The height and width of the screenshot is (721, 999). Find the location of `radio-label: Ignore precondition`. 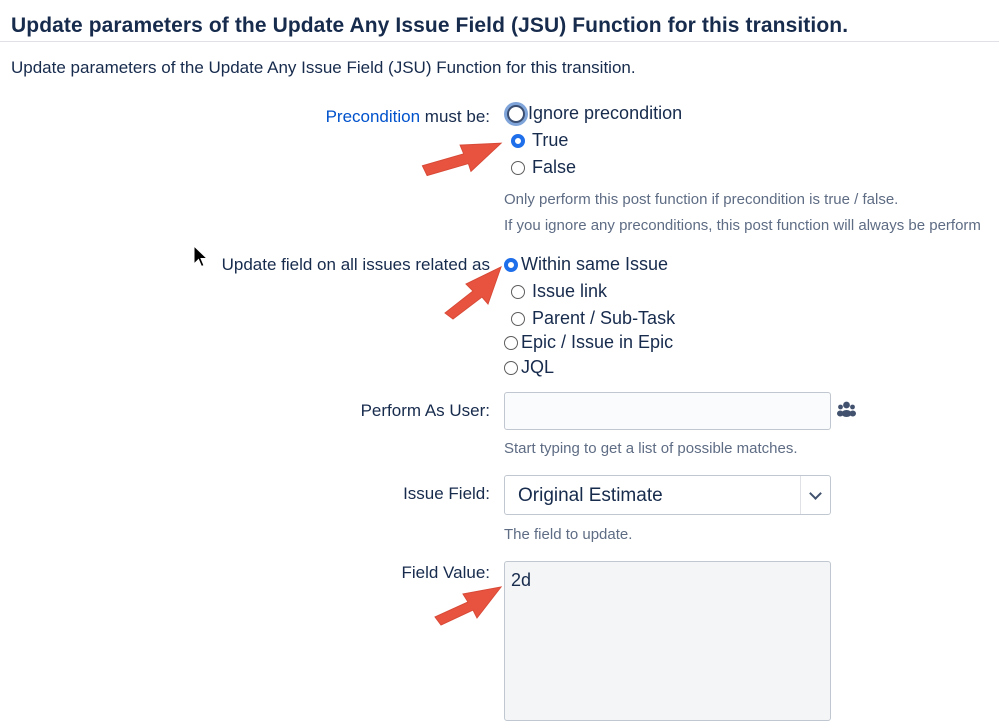

radio-label: Ignore precondition is located at coordinates (605, 113).